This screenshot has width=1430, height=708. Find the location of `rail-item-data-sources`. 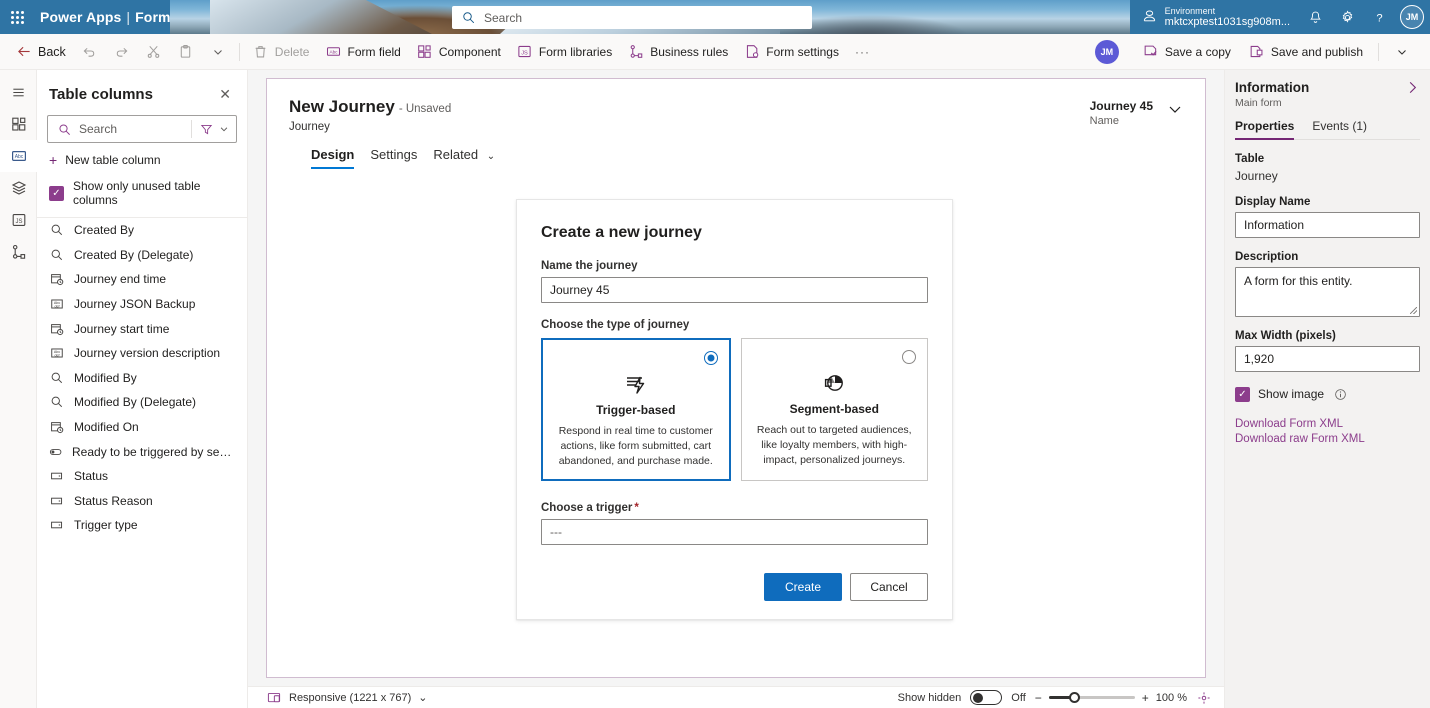

rail-item-data-sources is located at coordinates (18, 188).